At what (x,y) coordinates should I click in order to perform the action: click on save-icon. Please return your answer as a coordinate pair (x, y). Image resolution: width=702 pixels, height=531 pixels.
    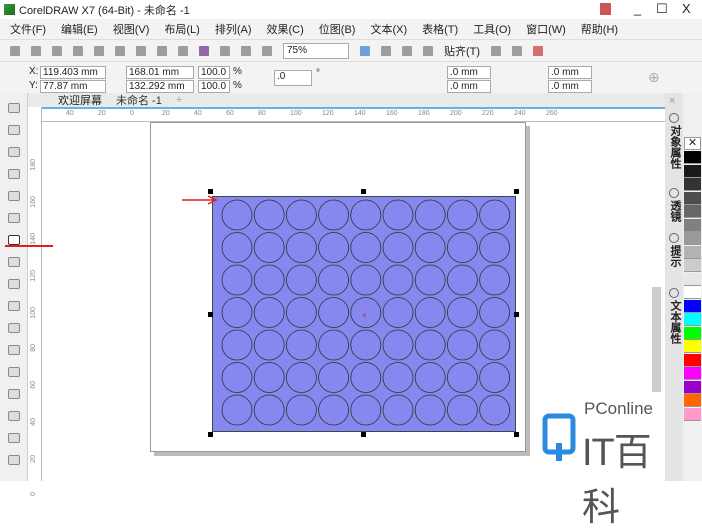
    Looking at the image, I should click on (57, 50).